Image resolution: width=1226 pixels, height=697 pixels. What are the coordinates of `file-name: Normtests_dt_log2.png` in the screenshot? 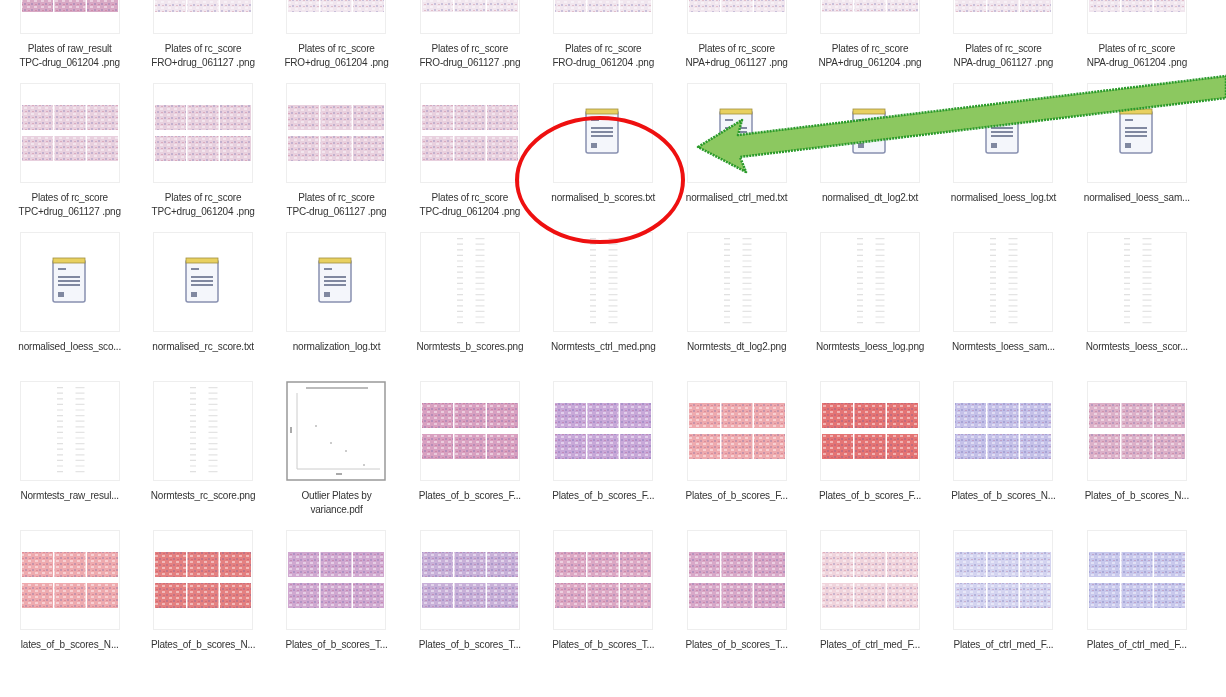 It's located at (737, 347).